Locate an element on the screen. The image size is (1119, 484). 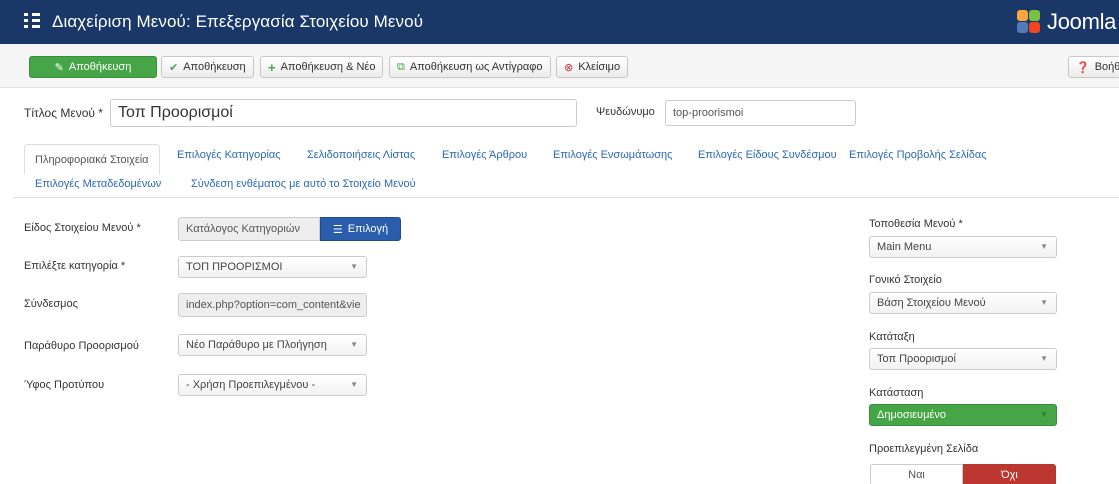
brand: Joomla is located at coordinates (1065, 22).